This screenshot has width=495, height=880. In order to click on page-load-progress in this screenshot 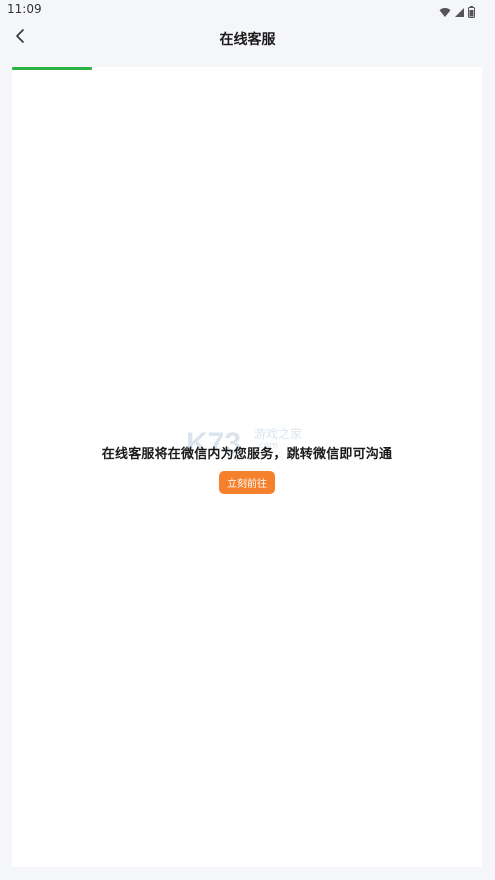, I will do `click(247, 68)`.